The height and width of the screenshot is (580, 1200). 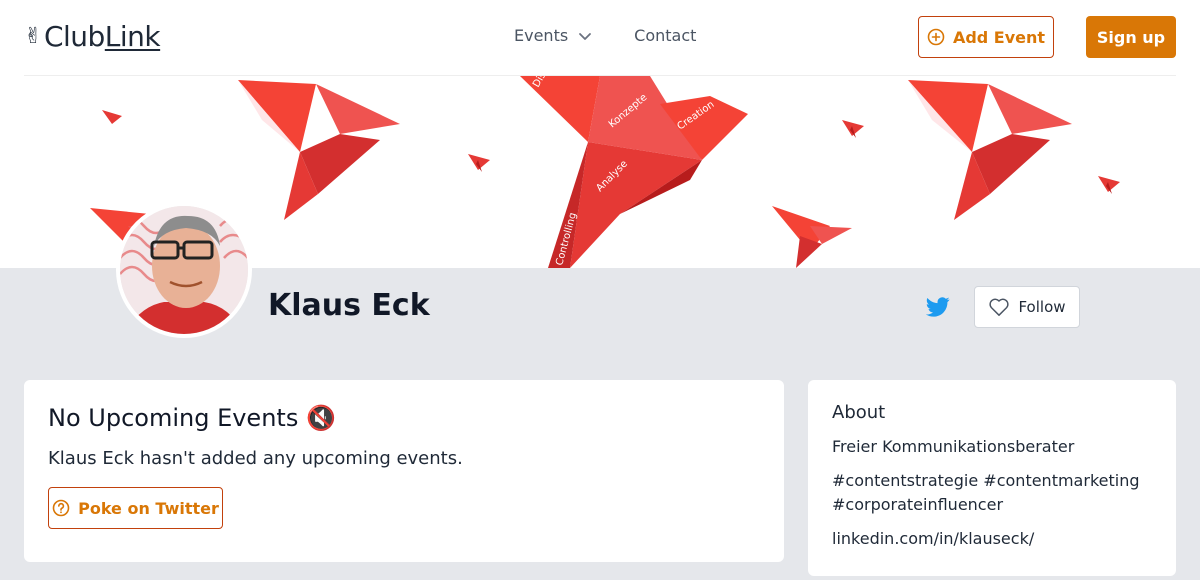 I want to click on logo-text-link: Link, so click(x=132, y=36).